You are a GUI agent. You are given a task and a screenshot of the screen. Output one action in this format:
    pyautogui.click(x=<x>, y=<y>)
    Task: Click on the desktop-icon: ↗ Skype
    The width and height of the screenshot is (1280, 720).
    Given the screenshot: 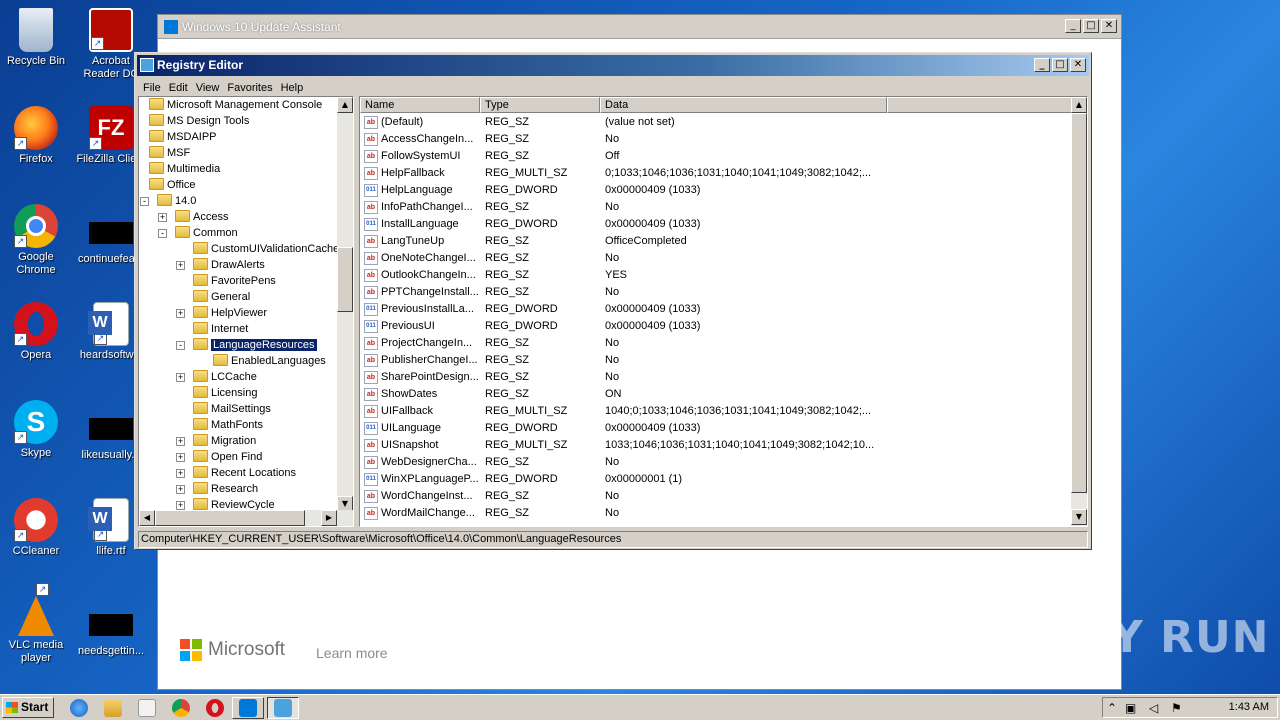 What is the action you would take?
    pyautogui.click(x=36, y=430)
    